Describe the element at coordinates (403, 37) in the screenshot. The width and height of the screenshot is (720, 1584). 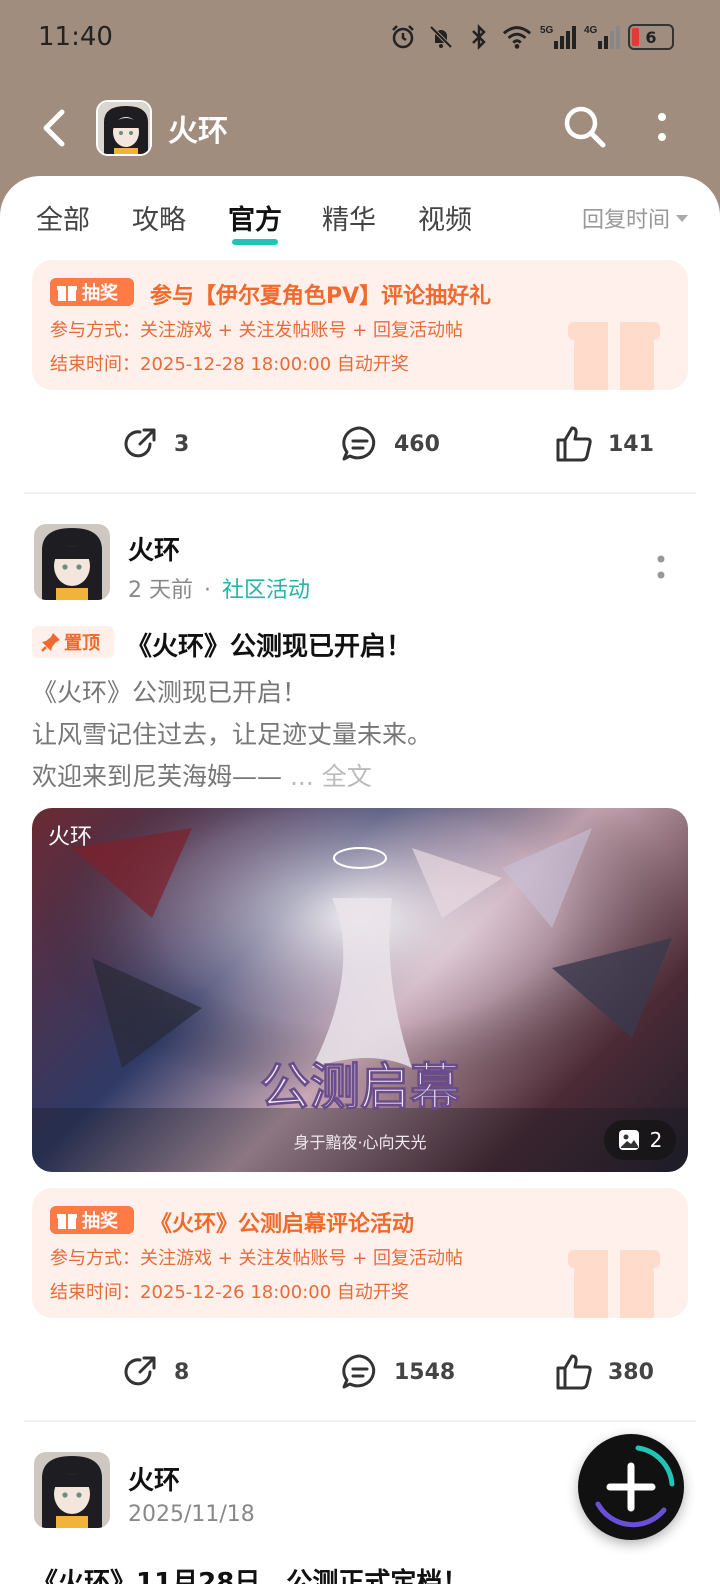
I see `alarm-icon` at that location.